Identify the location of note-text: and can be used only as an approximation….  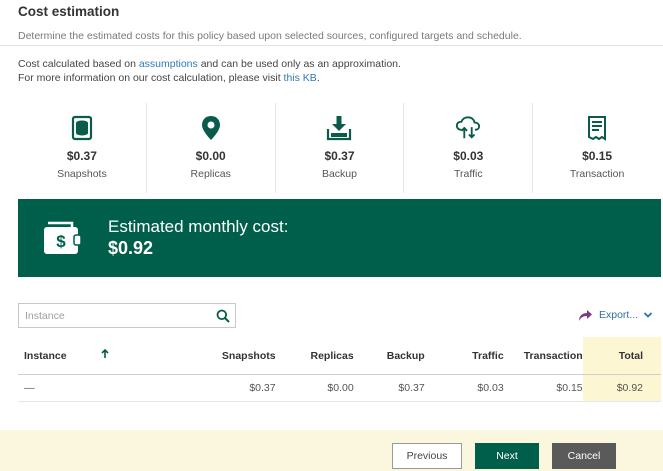
(299, 64).